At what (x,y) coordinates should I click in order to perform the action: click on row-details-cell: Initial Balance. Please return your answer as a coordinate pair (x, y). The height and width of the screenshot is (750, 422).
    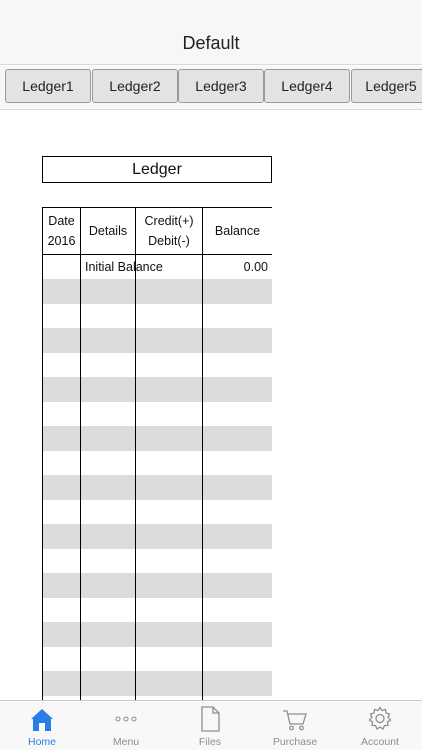
    Looking at the image, I should click on (121, 266).